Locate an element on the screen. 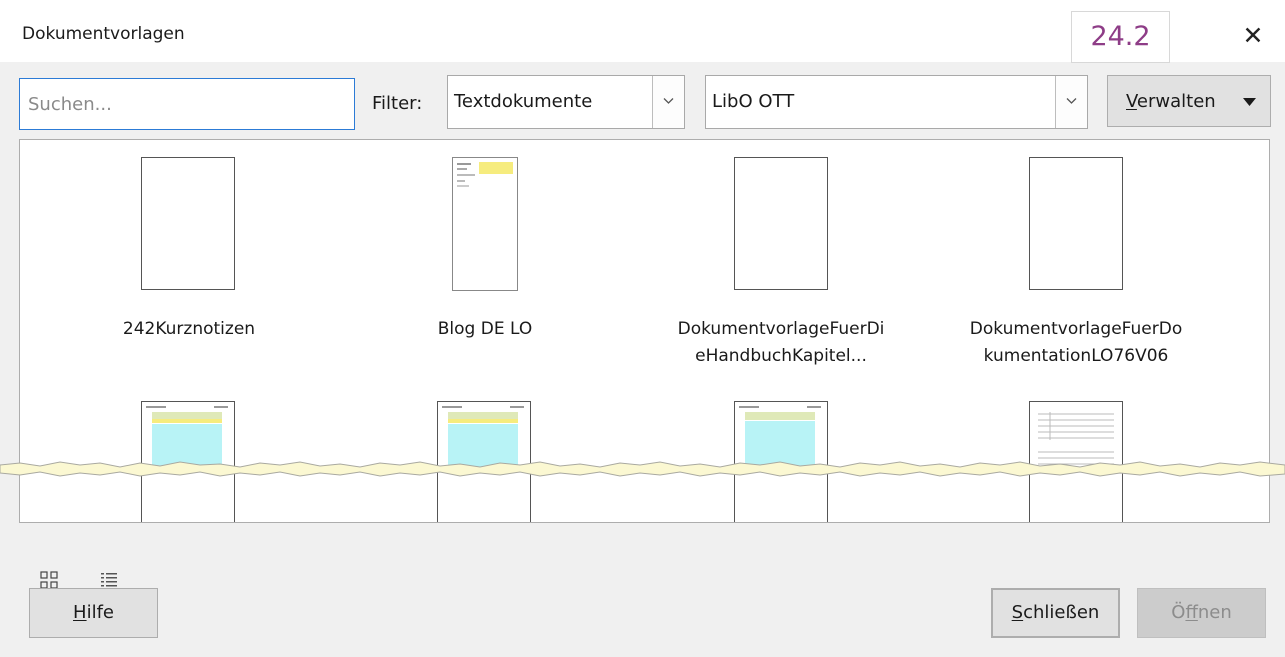 The image size is (1285, 657). category-filter-value: LibO OTT is located at coordinates (753, 101).